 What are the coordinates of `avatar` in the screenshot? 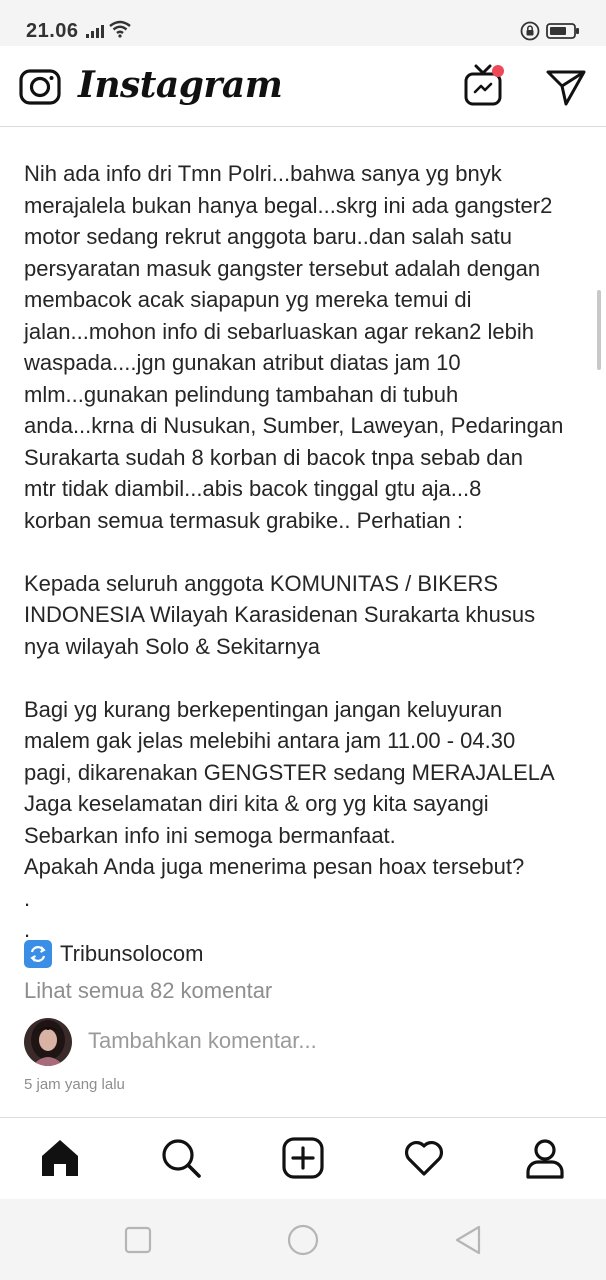 It's located at (48, 1042).